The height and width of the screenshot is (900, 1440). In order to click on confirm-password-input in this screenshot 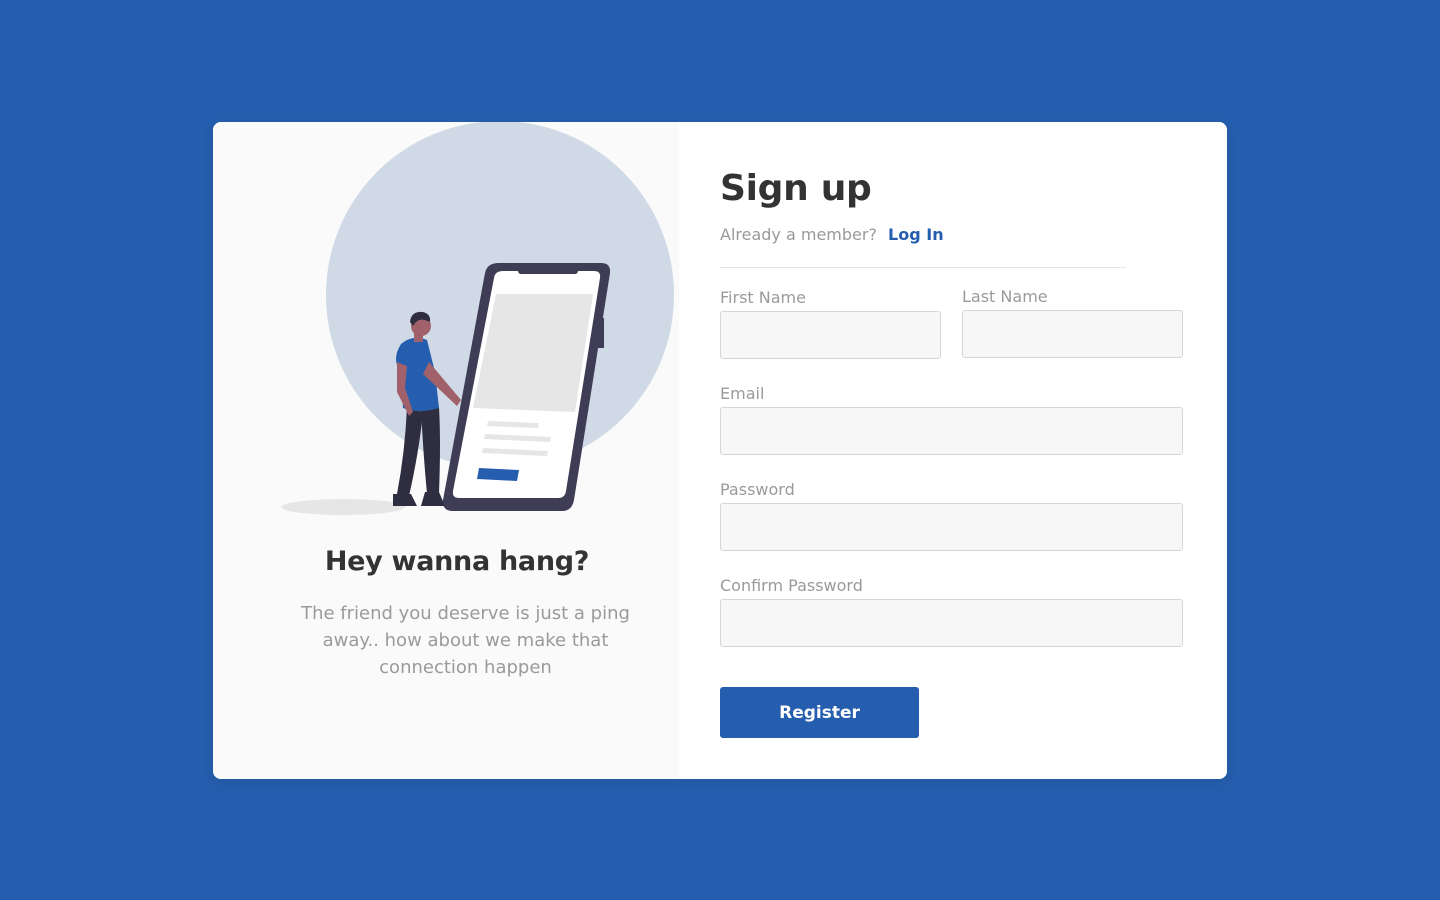, I will do `click(951, 623)`.